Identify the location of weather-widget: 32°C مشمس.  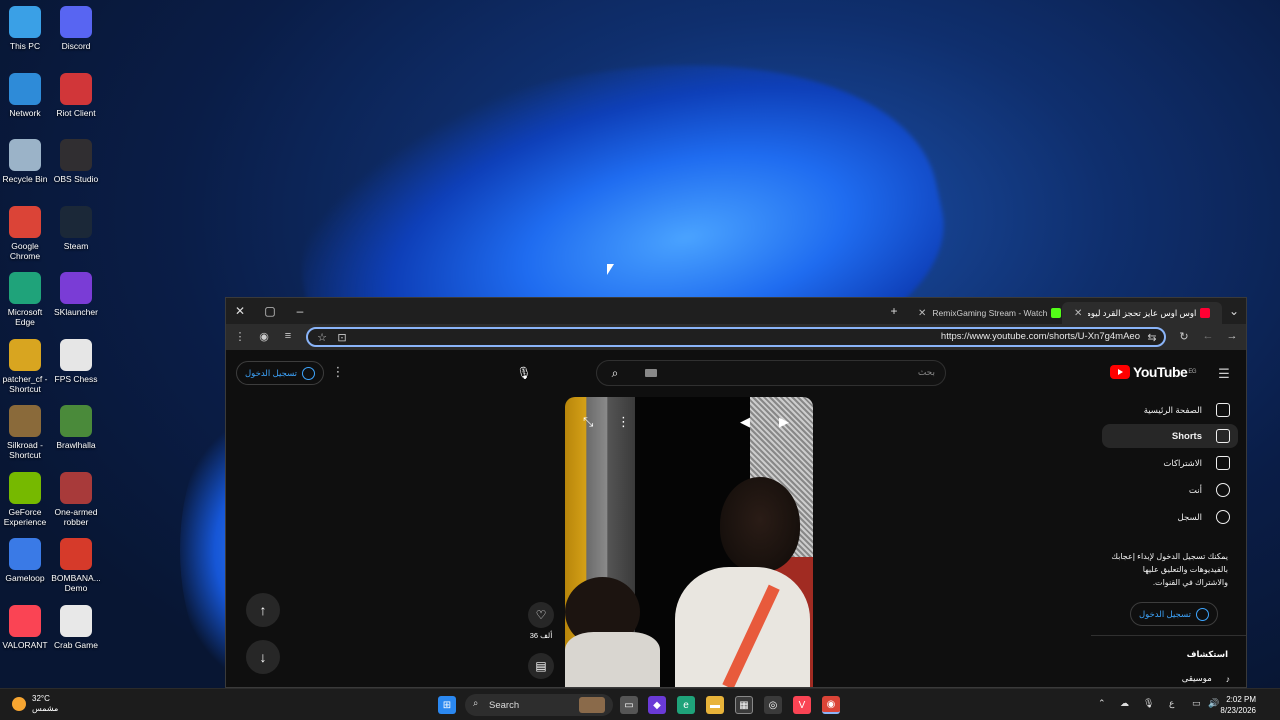
(35, 704).